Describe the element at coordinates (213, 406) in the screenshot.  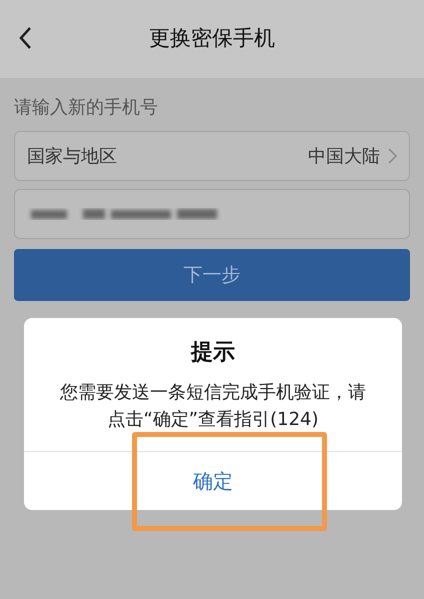
I see `dialog-message: 您需要发送一条短信完成手机验证，请点击“确定”查看指引(124)` at that location.